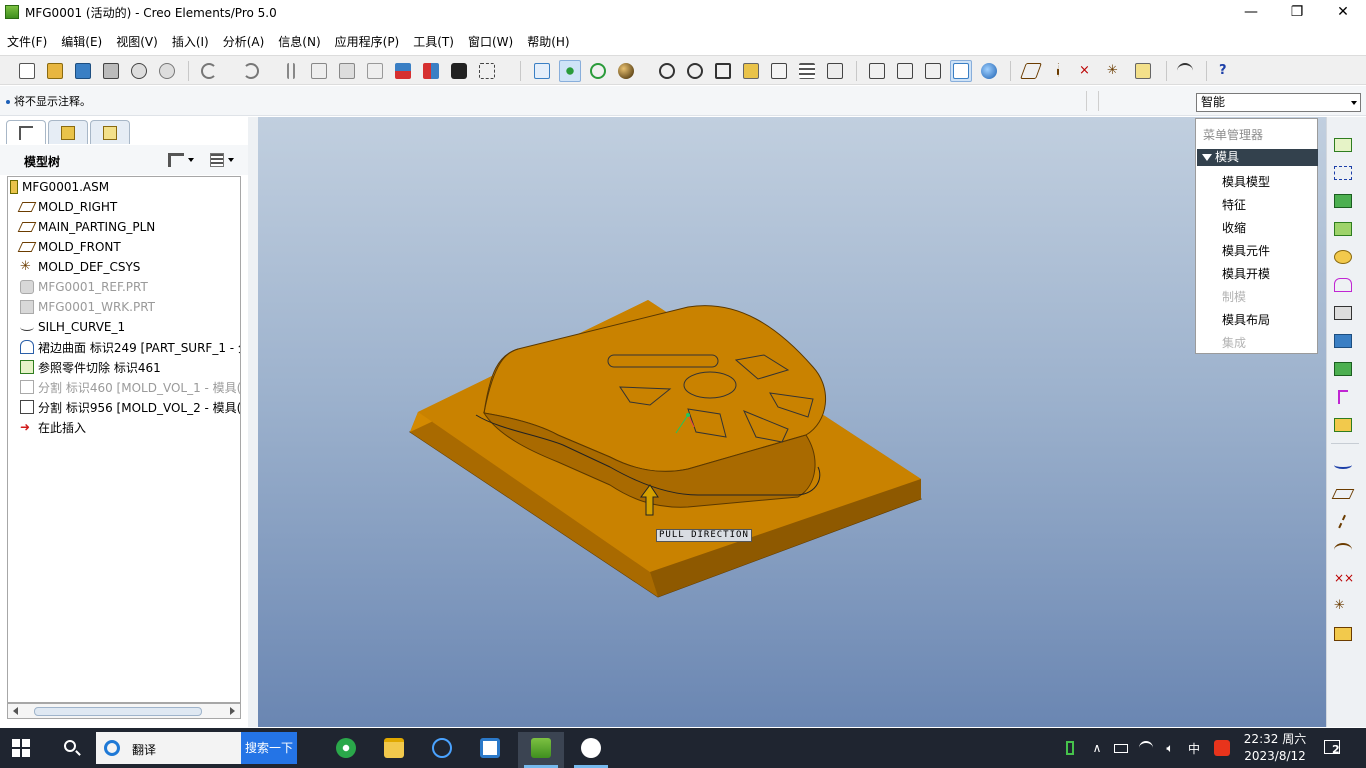 Image resolution: width=1366 pixels, height=768 pixels. I want to click on menu-info: 信息(N), so click(299, 41).